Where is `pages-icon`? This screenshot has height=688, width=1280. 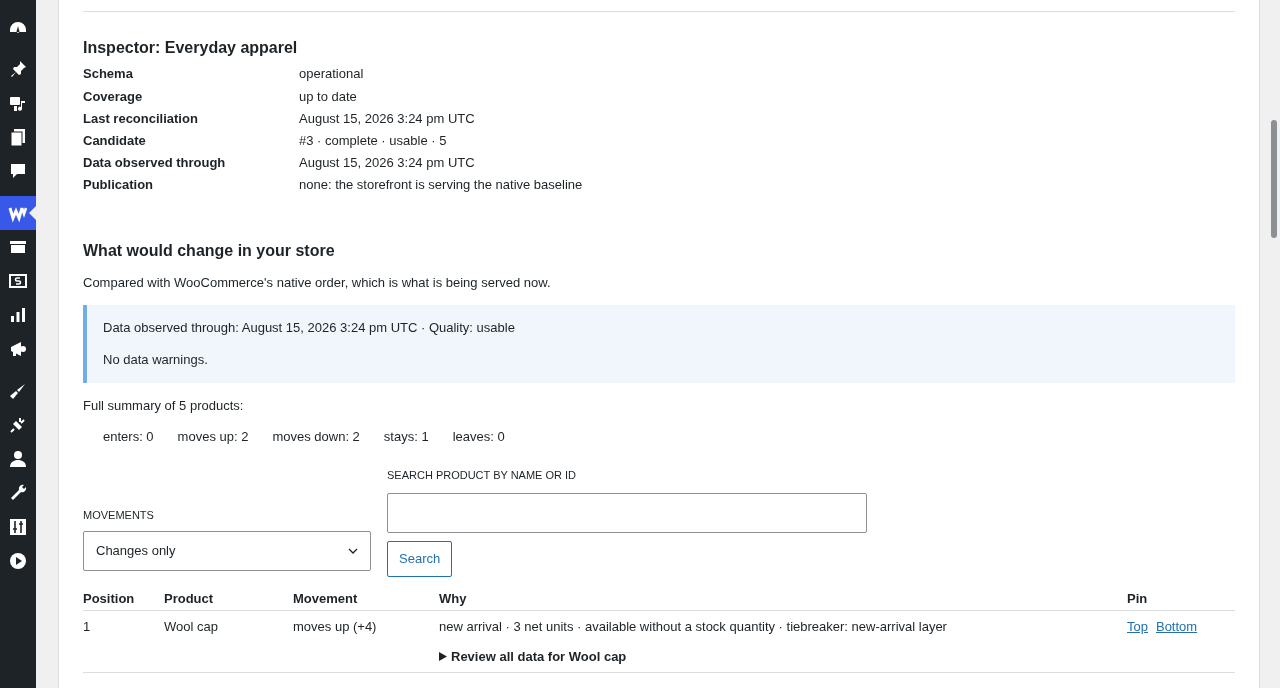
pages-icon is located at coordinates (18, 137).